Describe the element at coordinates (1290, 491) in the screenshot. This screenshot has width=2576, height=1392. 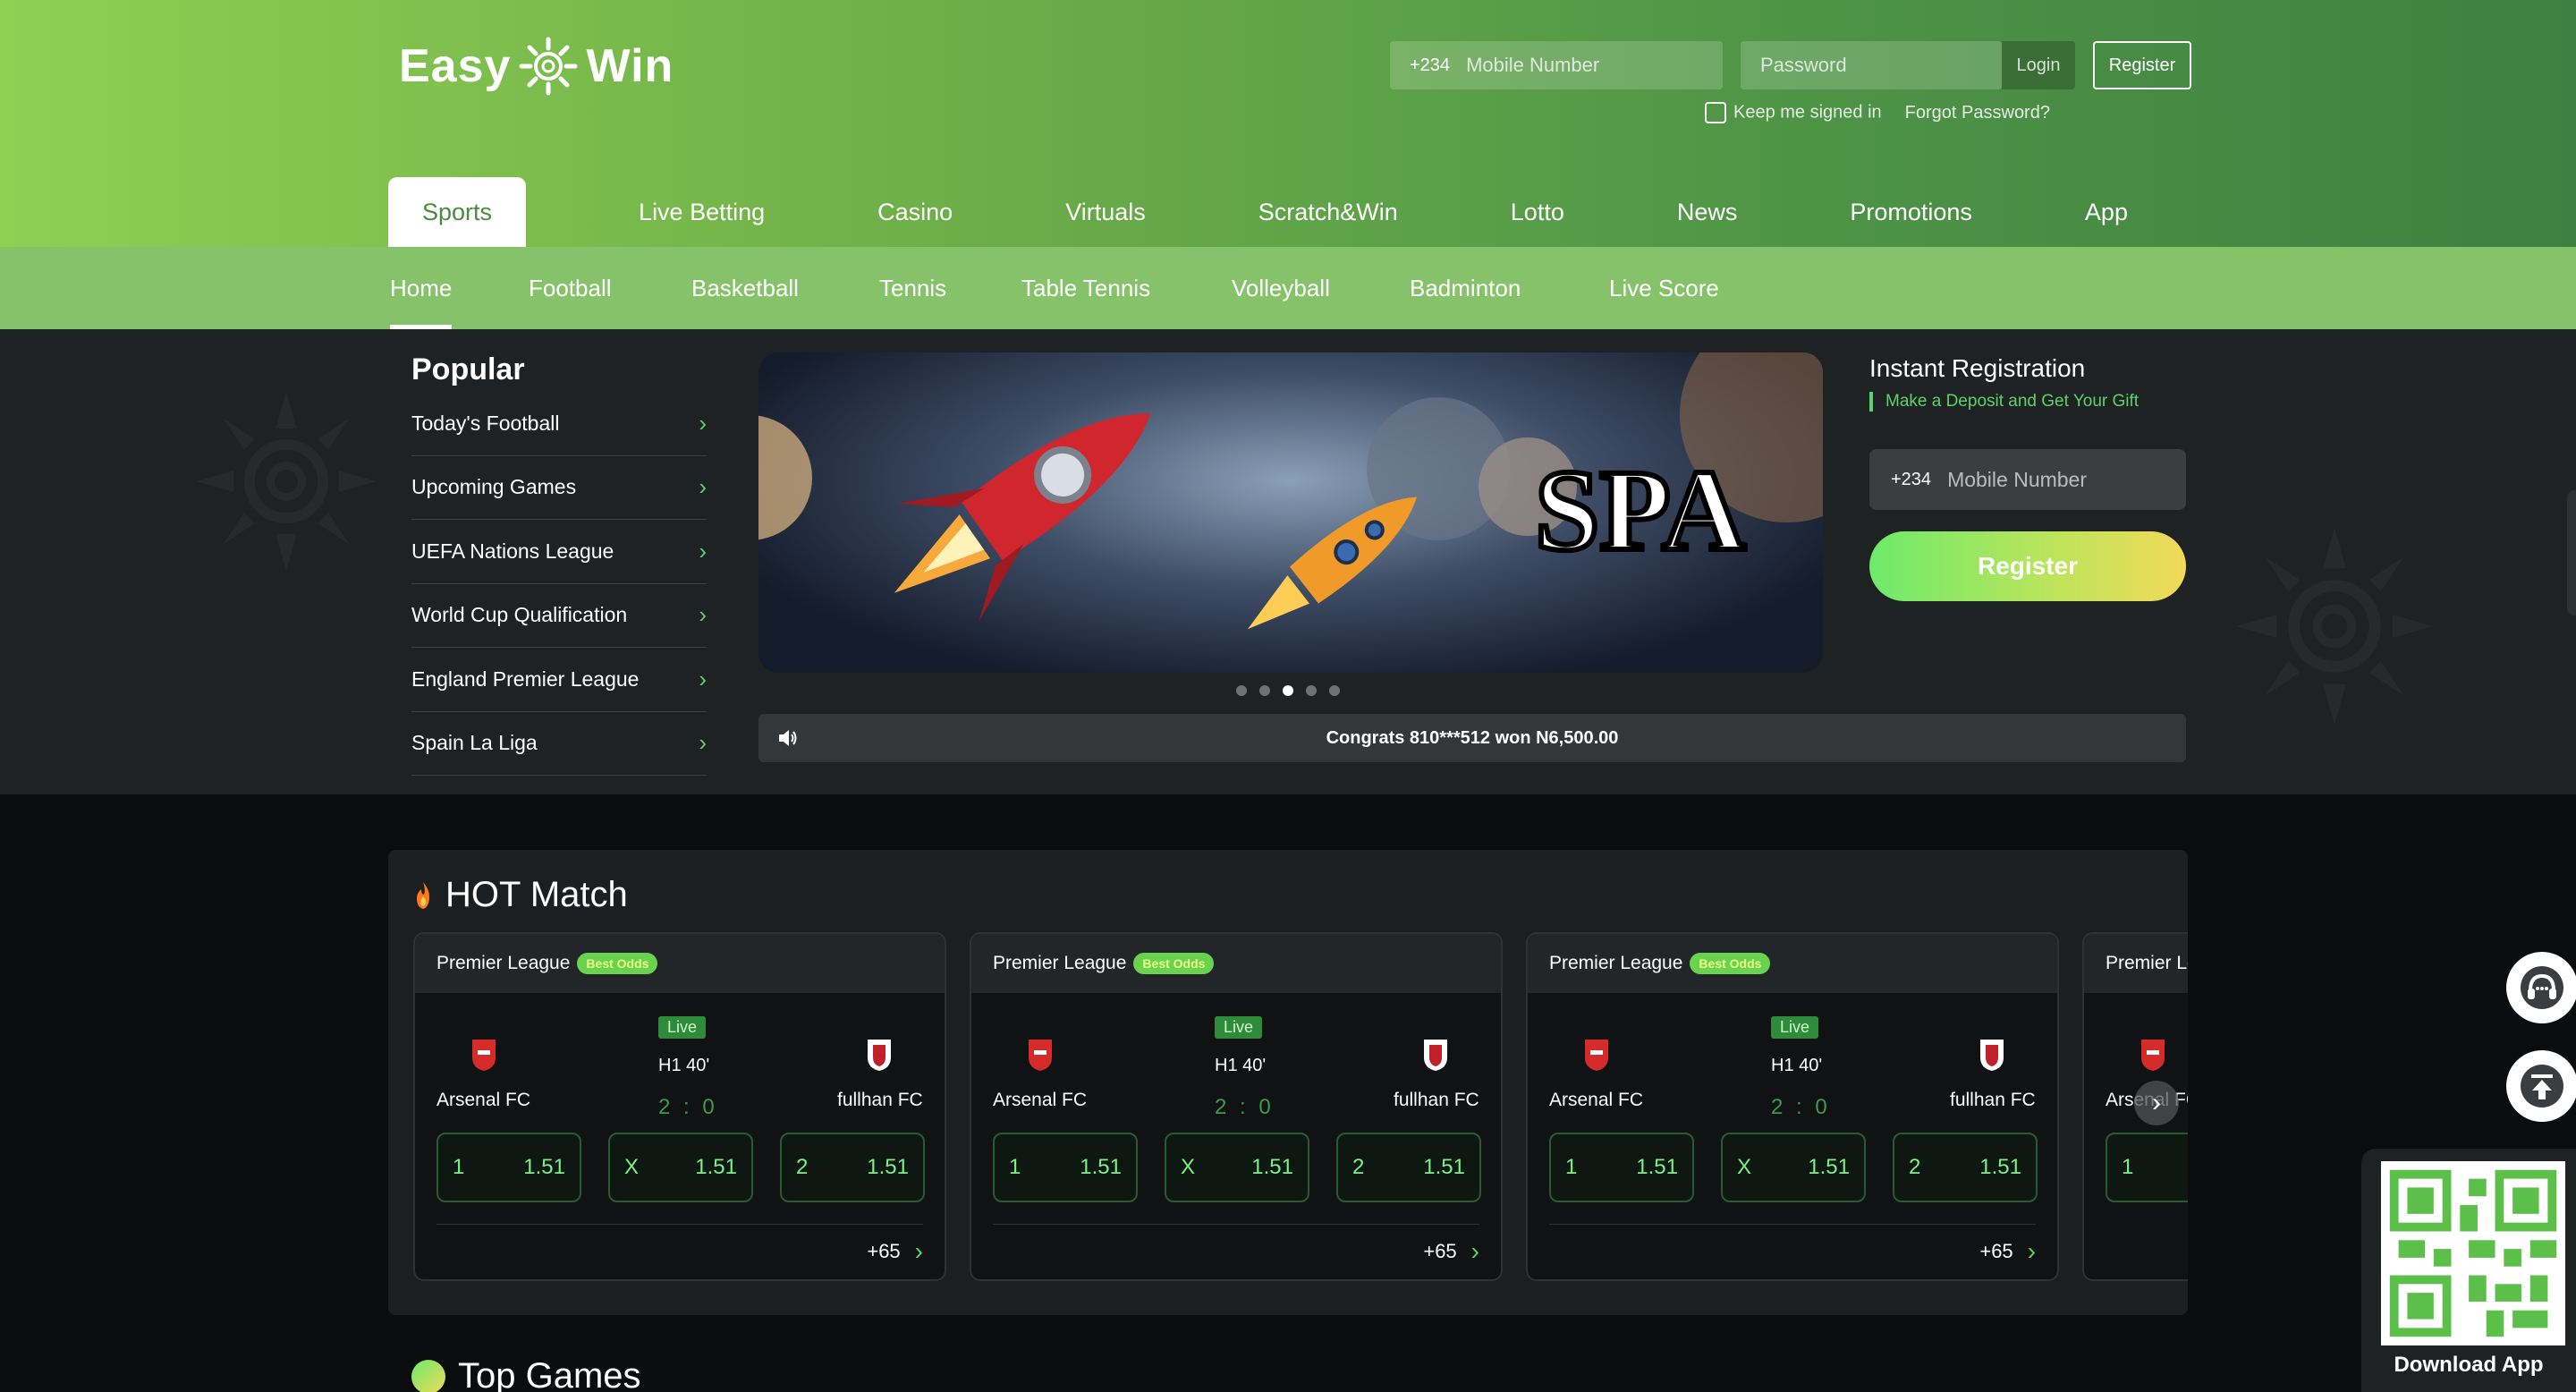
I see `rocket-banner-image: SPA` at that location.